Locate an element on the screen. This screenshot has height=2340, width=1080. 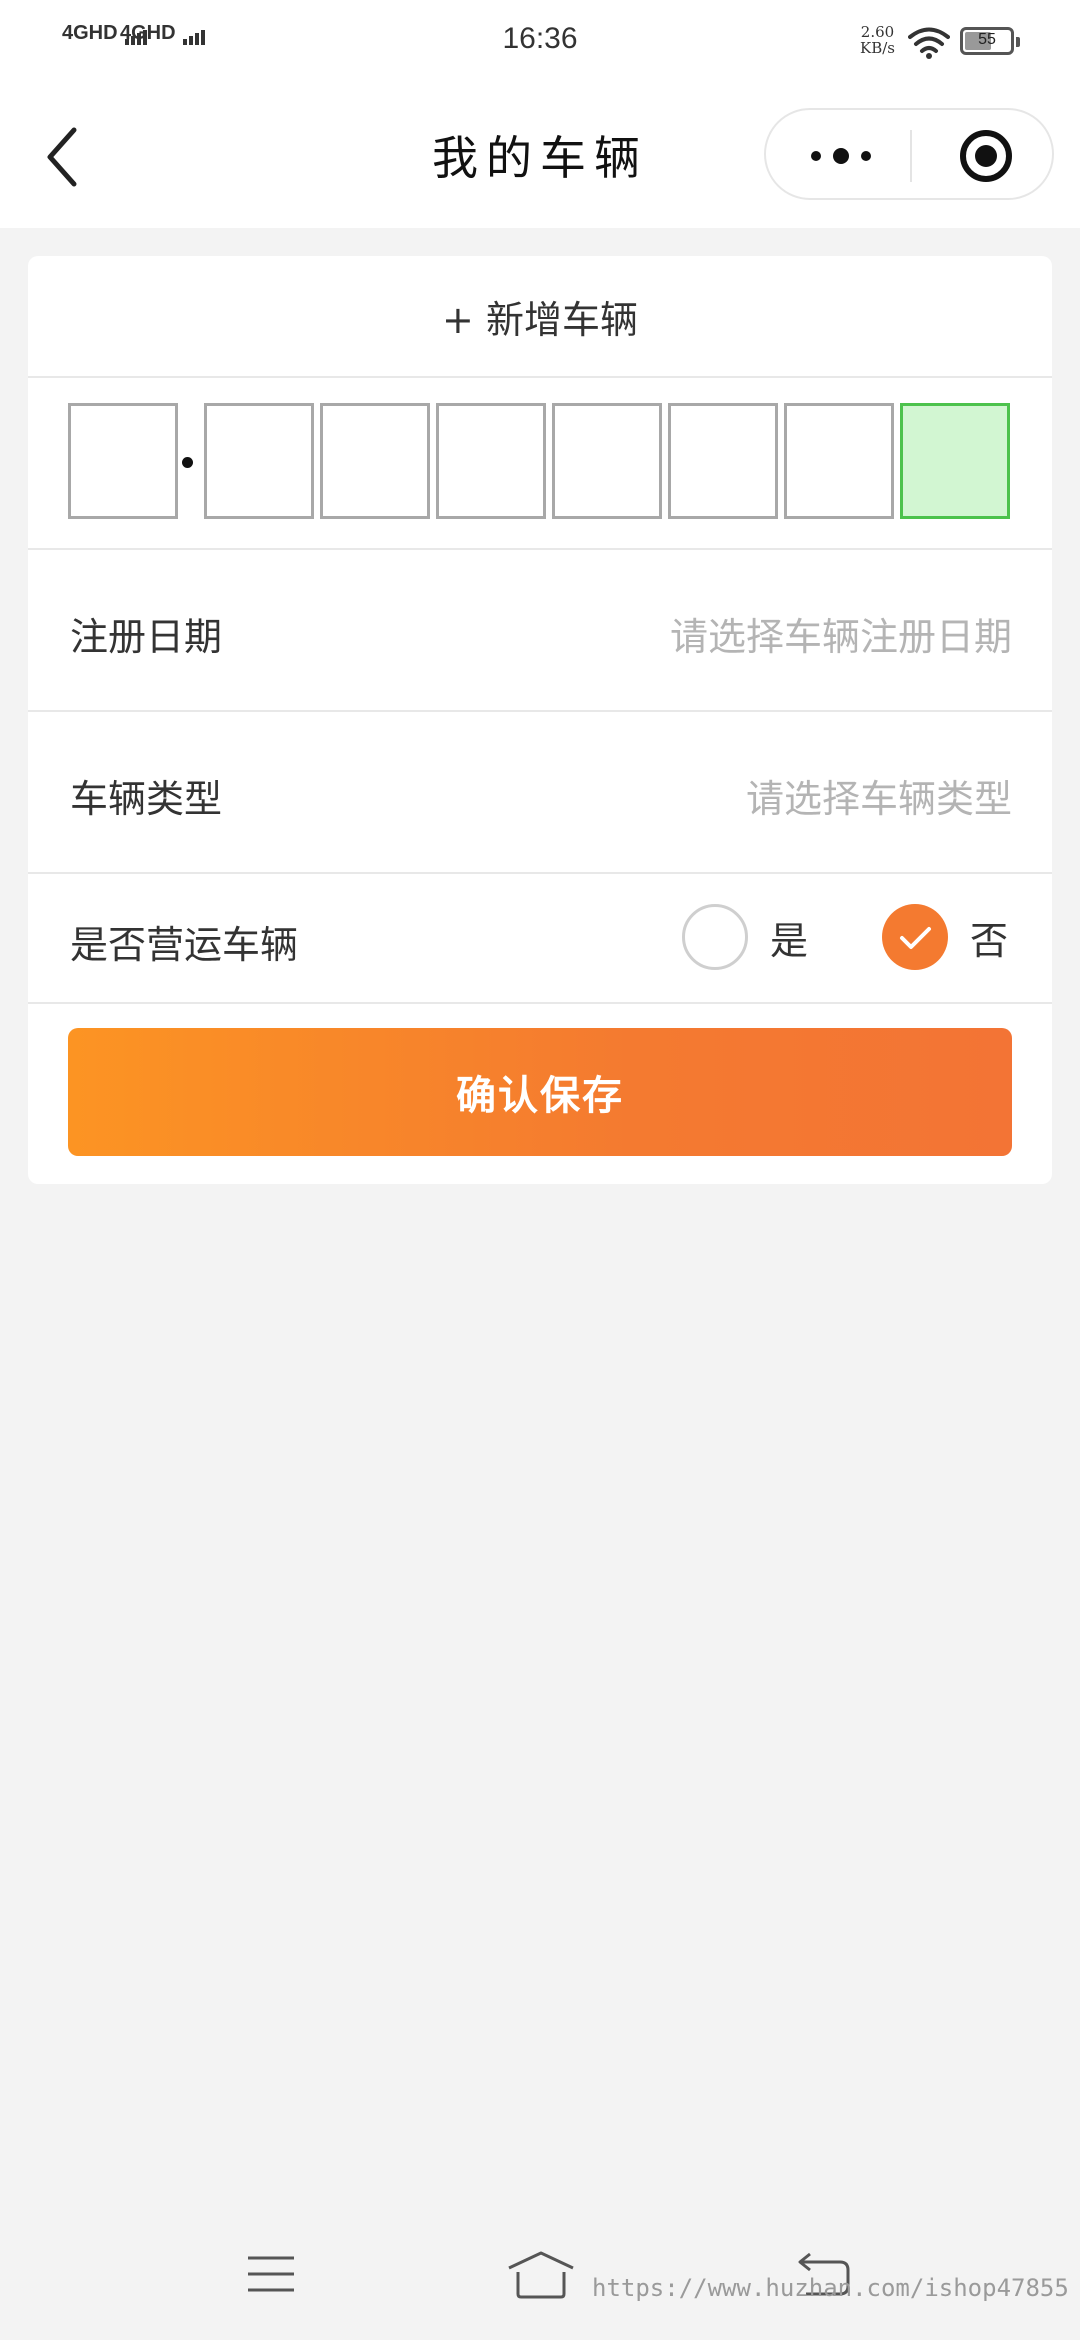
wifi-icon is located at coordinates (929, 43).